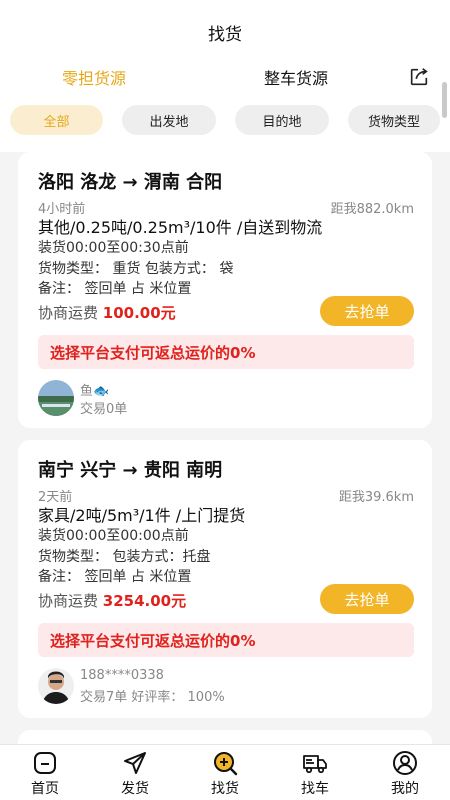 The height and width of the screenshot is (800, 450). I want to click on cargo-summary: 其他/0.25吨/0.25m³/10件 /自送到物流, so click(180, 227).